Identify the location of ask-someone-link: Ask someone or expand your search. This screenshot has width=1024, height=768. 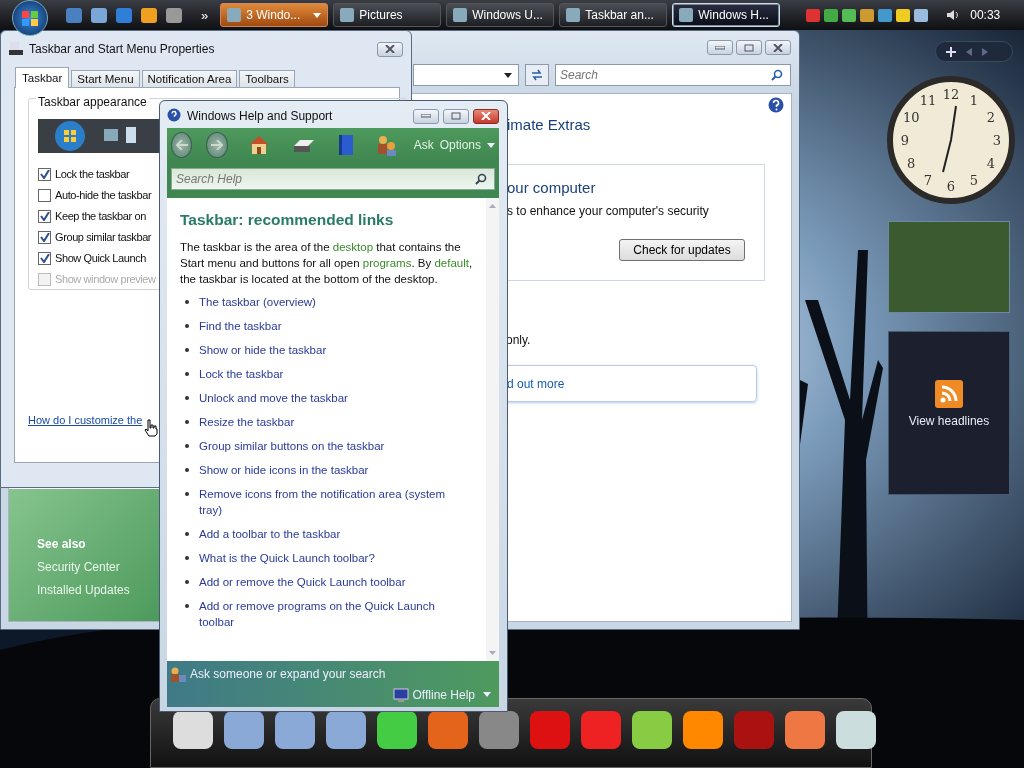
(288, 673).